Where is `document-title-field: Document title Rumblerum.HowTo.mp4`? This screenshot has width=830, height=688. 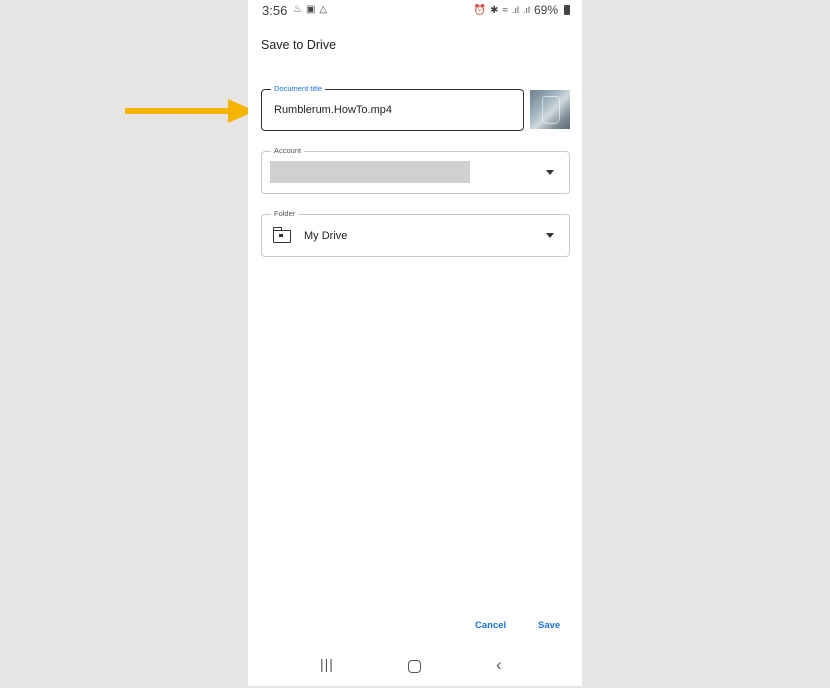
document-title-field: Document title Rumblerum.HowTo.mp4 is located at coordinates (392, 107).